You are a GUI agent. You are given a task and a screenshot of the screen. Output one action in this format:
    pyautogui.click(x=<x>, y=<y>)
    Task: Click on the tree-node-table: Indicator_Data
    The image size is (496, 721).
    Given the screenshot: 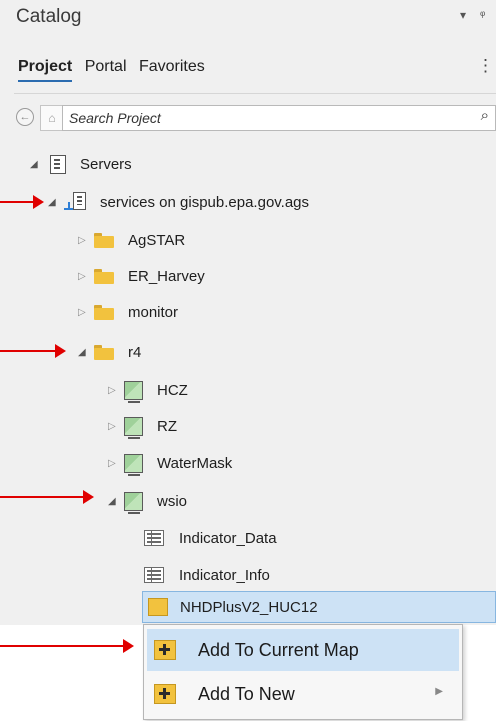 What is the action you would take?
    pyautogui.click(x=210, y=538)
    